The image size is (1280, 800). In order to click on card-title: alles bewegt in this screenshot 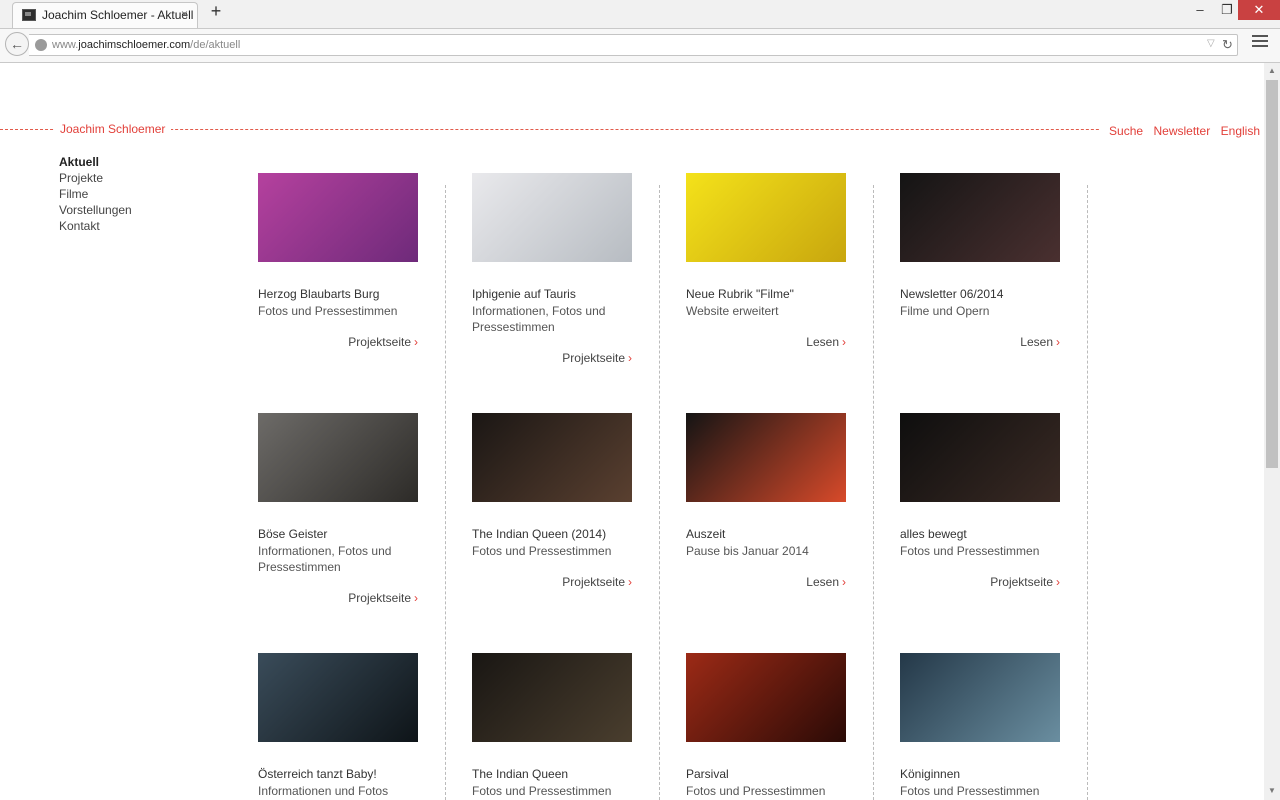, I will do `click(933, 534)`.